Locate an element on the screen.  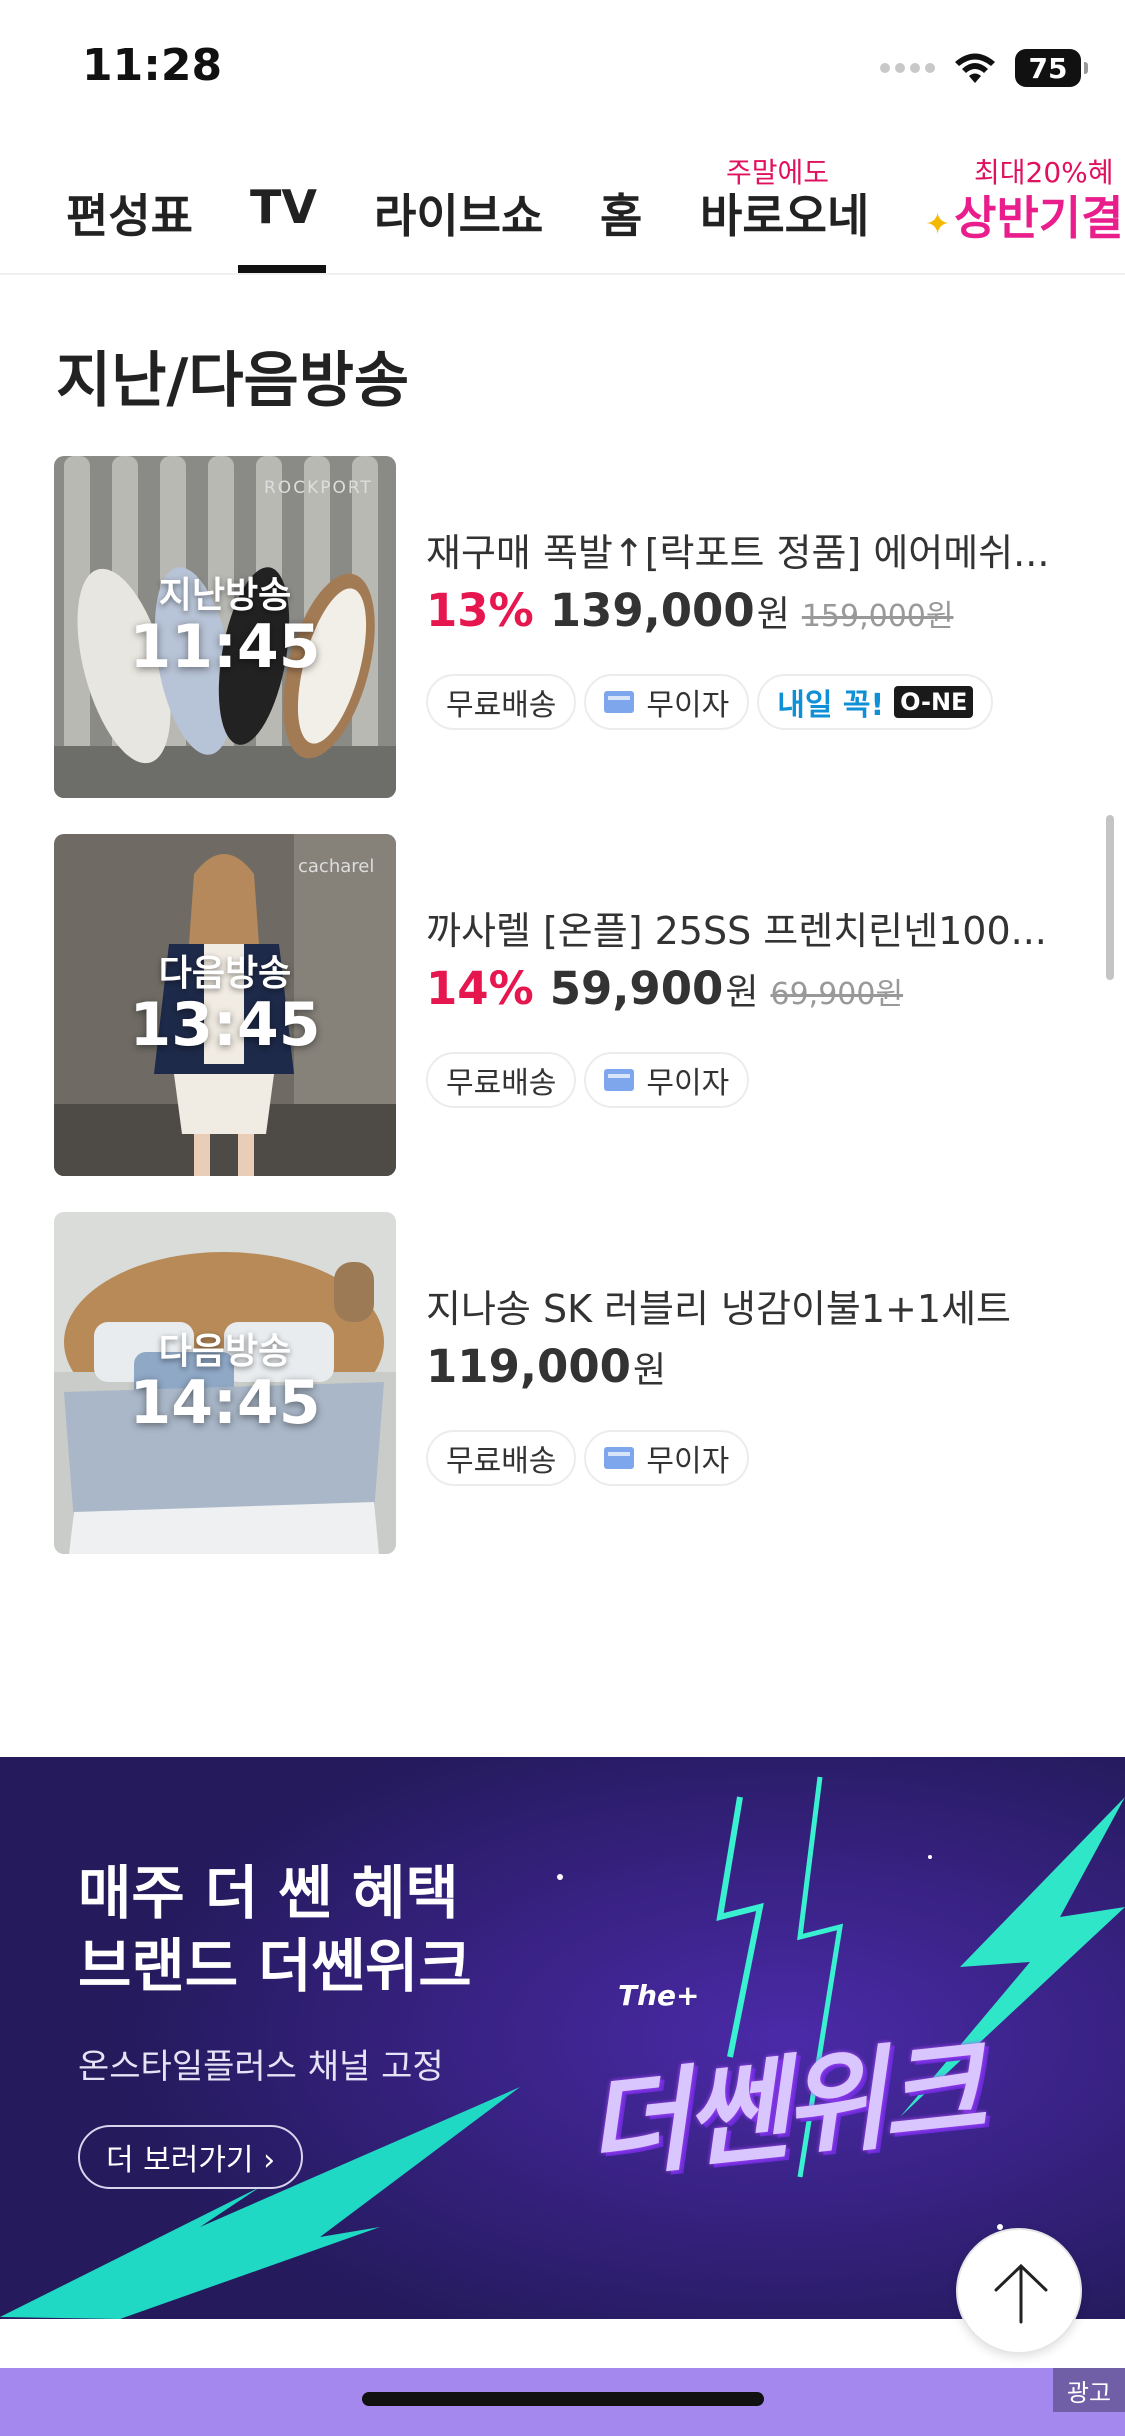
status-bar: 11:28 75 is located at coordinates (562, 67).